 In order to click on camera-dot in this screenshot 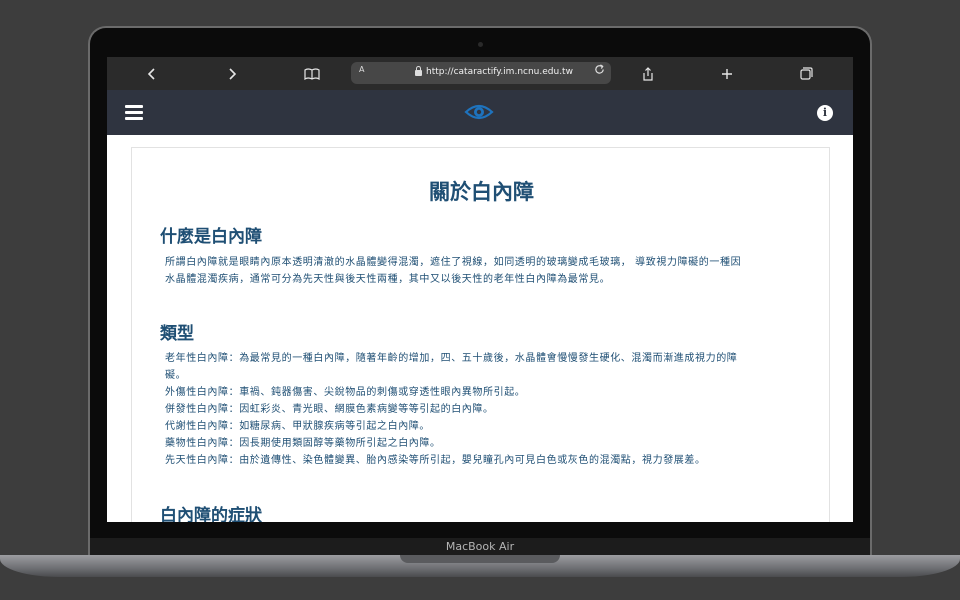, I will do `click(480, 44)`.